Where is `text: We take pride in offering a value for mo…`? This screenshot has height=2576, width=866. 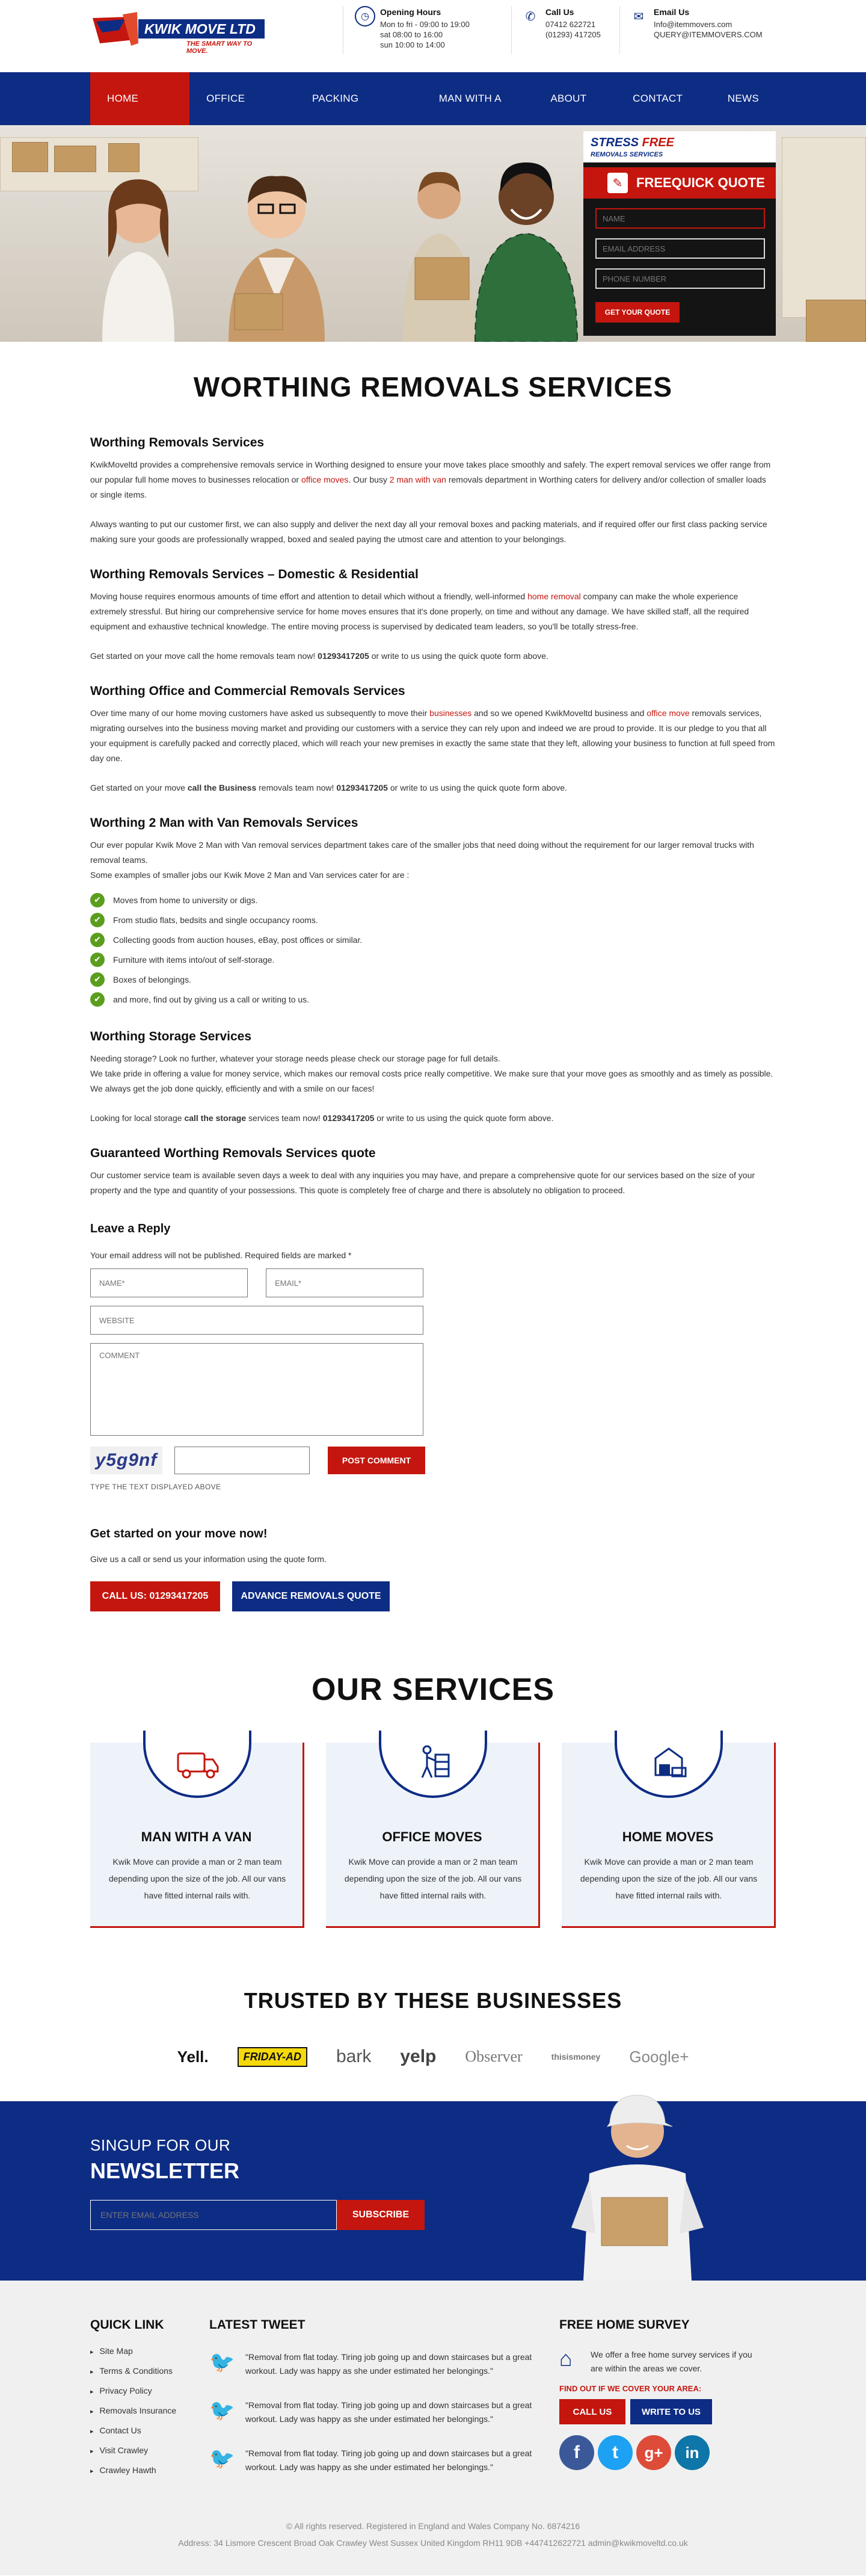 text: We take pride in offering a value for mo… is located at coordinates (432, 1081).